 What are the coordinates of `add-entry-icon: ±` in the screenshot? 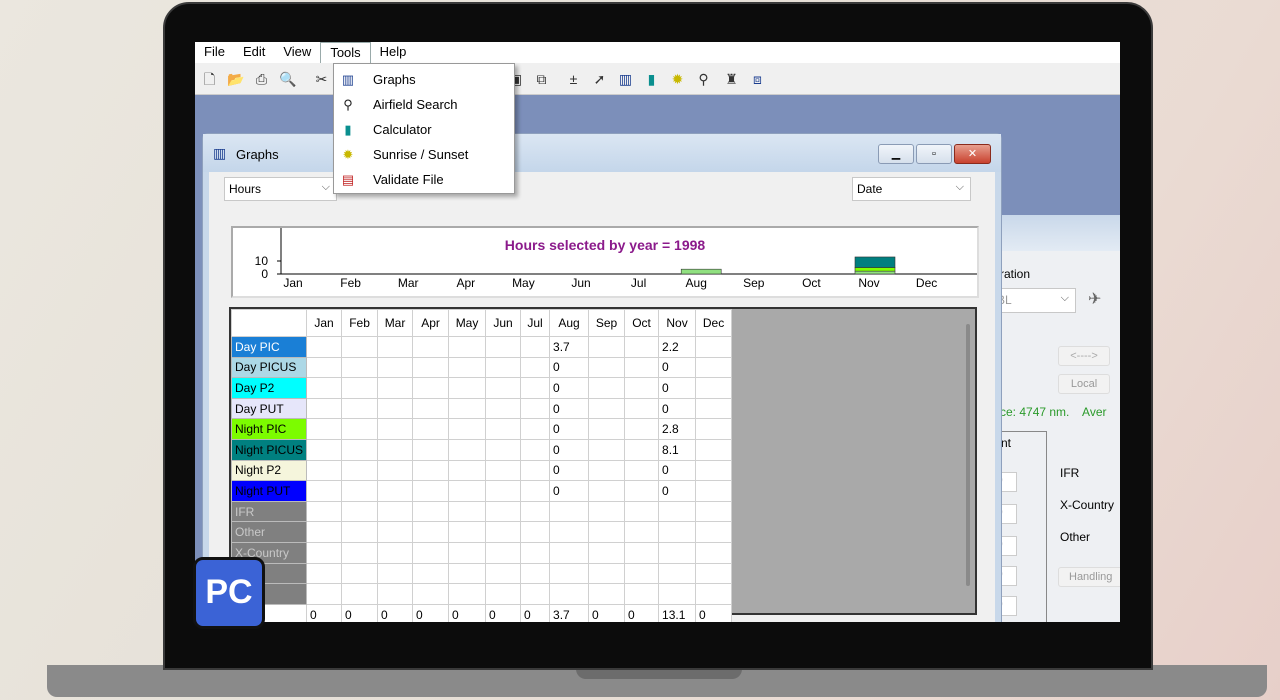 It's located at (573, 79).